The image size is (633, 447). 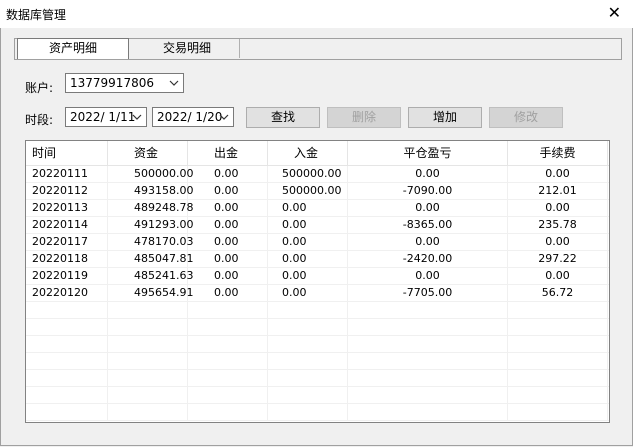 What do you see at coordinates (67, 208) in the screenshot?
I see `table-cell: 20220113` at bounding box center [67, 208].